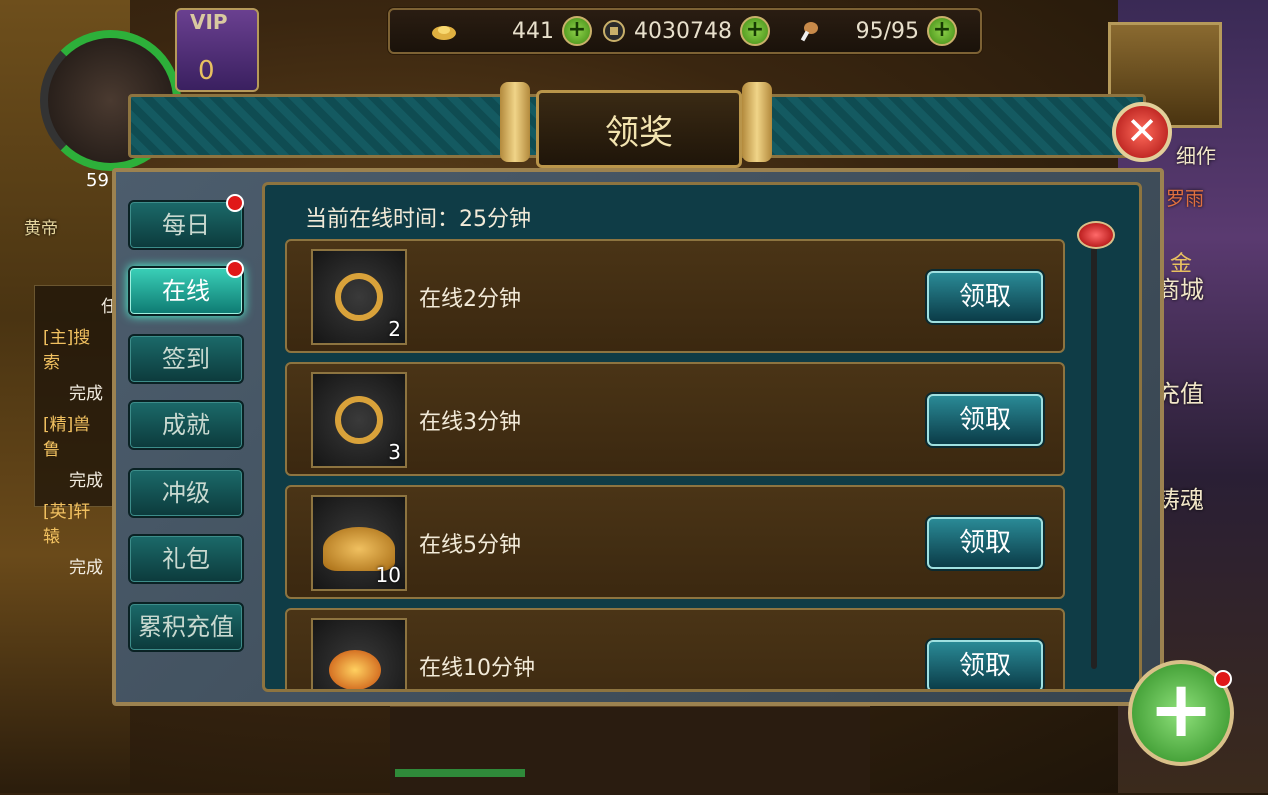 Image resolution: width=1268 pixels, height=795 pixels. I want to click on scroll-ornament-right, so click(757, 122).